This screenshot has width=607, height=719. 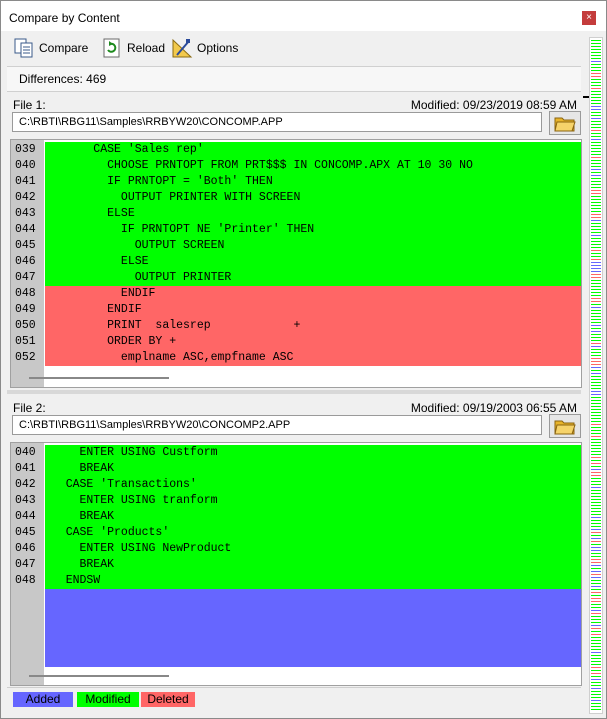 I want to click on code-line: 043 ENTER USING tranform, so click(x=296, y=501).